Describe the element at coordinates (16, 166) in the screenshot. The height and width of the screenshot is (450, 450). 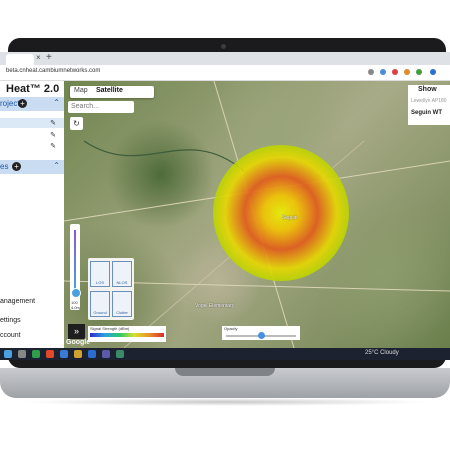
I see `add-site-icon: +` at that location.